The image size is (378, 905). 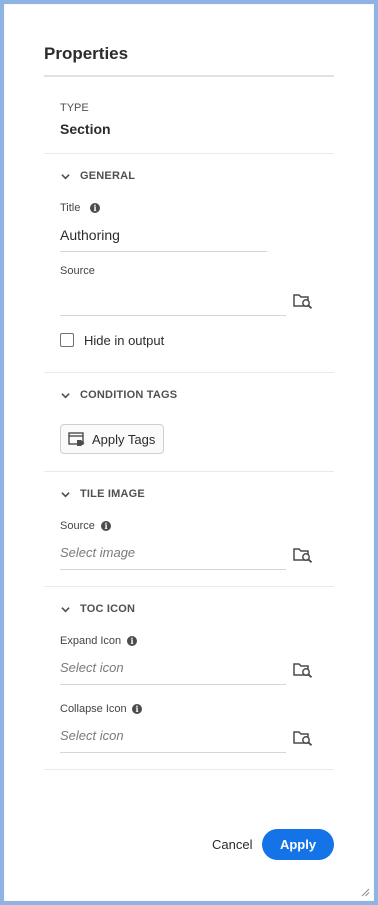 What do you see at coordinates (85, 129) in the screenshot?
I see `type-value: Section` at bounding box center [85, 129].